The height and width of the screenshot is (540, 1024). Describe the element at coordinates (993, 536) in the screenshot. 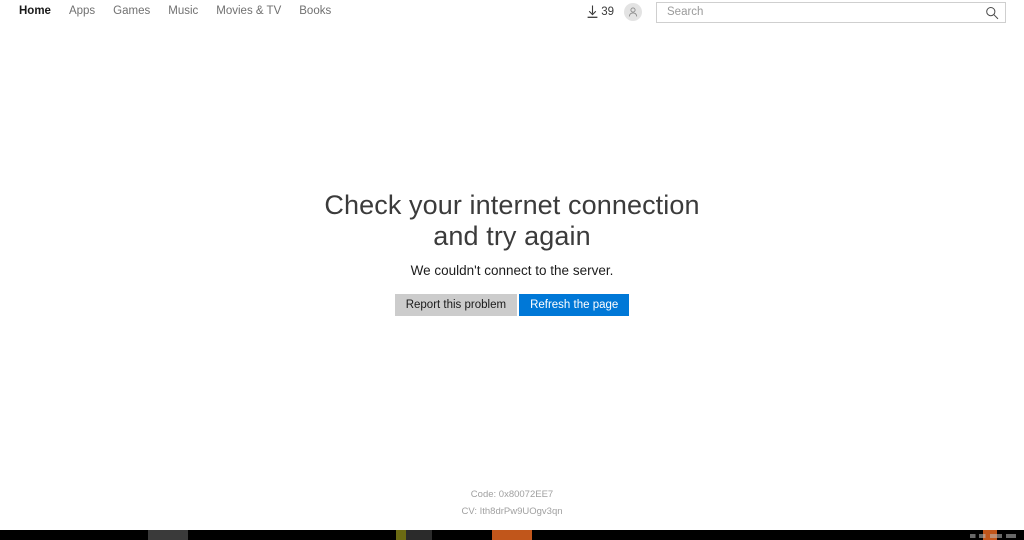

I see `taskbar-clock` at that location.